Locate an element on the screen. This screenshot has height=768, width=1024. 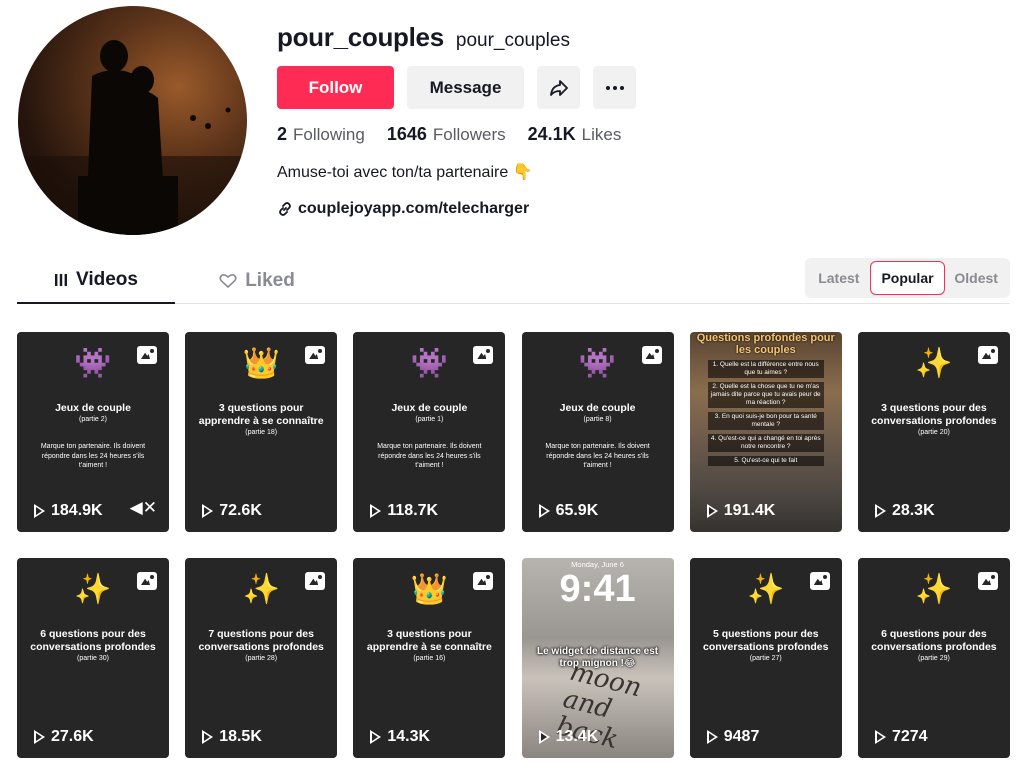
view-count: 7274 is located at coordinates (901, 737).